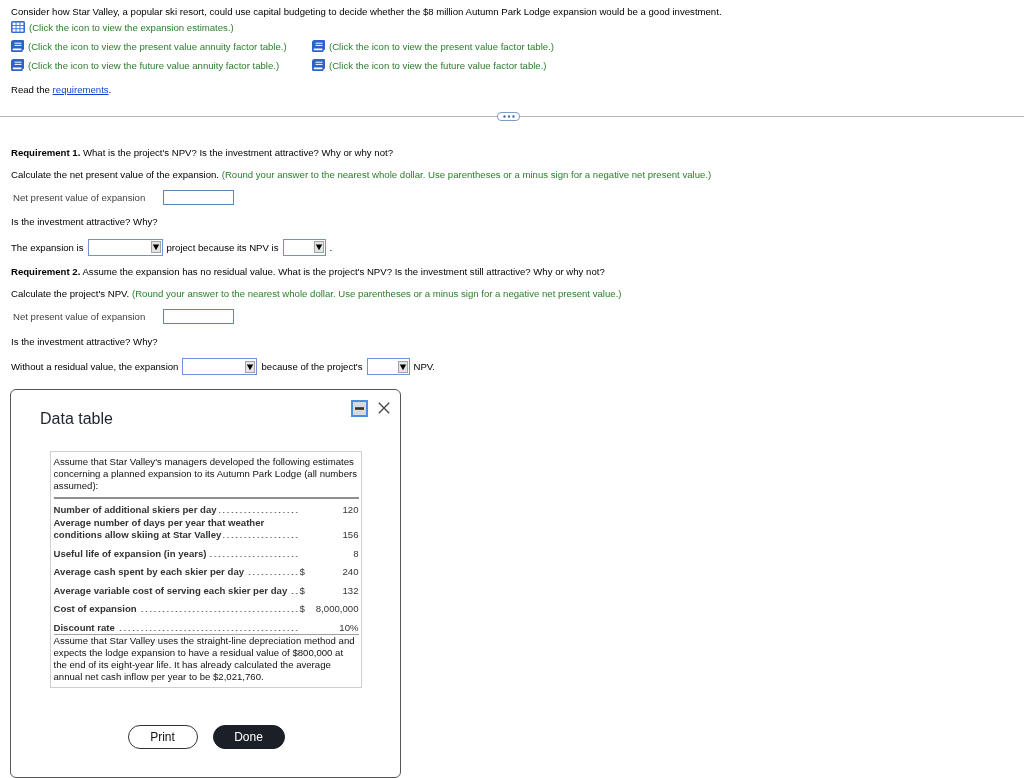 The width and height of the screenshot is (1024, 778). I want to click on resource-link: (Click the icon to view the future value factor table.), so click(429, 65).